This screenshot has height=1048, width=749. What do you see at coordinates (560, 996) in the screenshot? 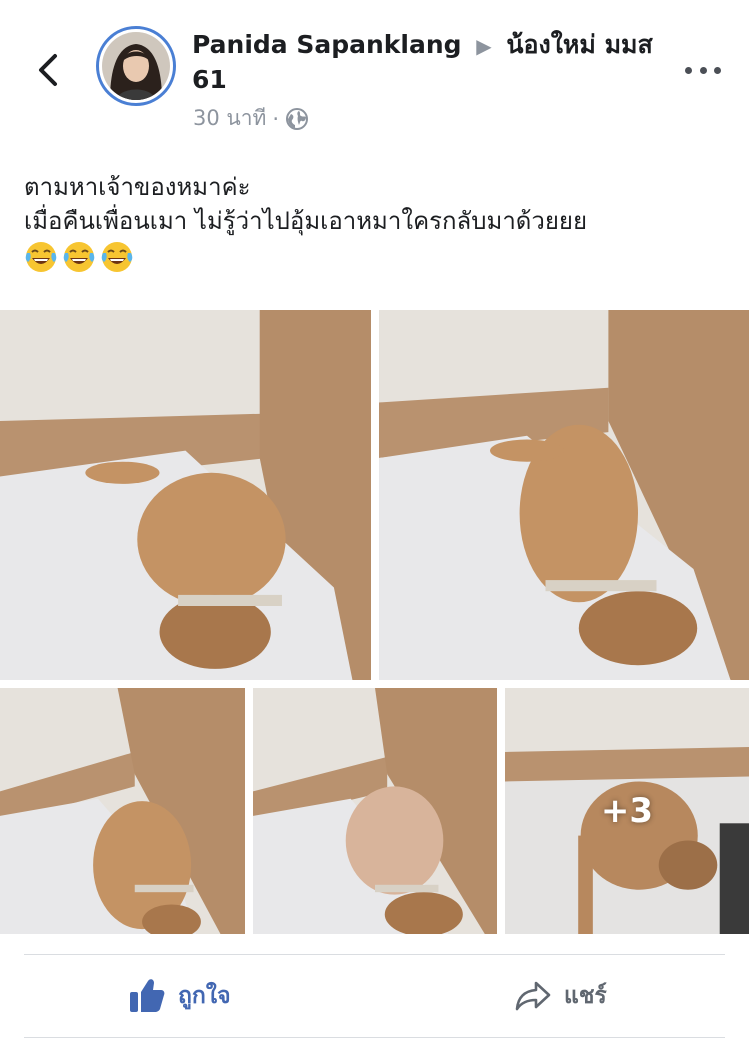
I see `share-button: แชร์` at bounding box center [560, 996].